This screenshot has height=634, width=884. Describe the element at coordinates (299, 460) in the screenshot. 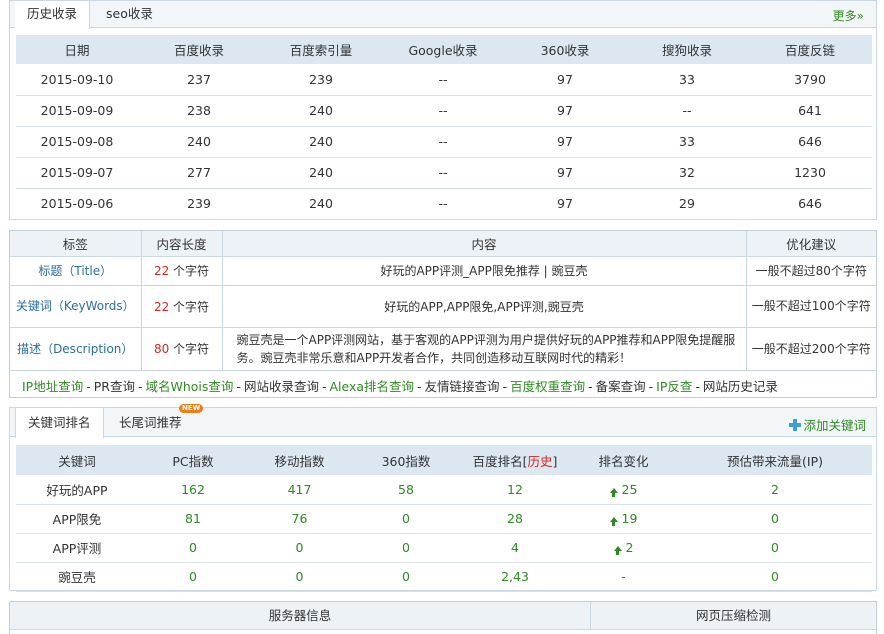

I see `col-mobile-index: 移动指数` at that location.